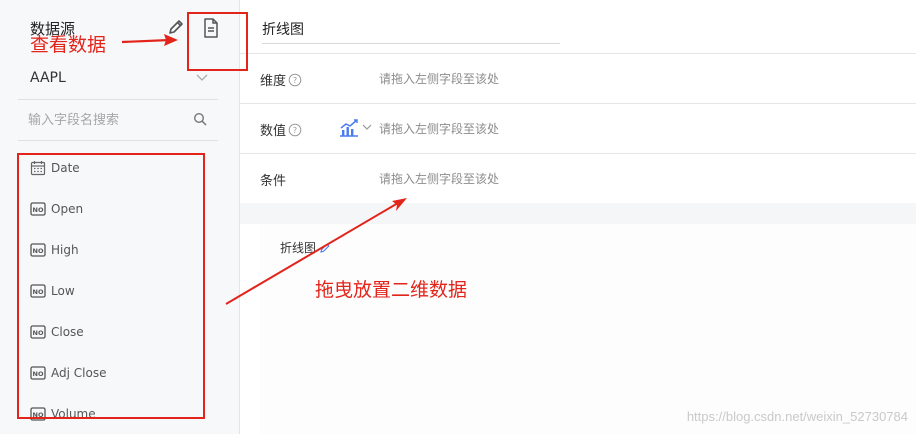  What do you see at coordinates (108, 120) in the screenshot?
I see `field-search-input` at bounding box center [108, 120].